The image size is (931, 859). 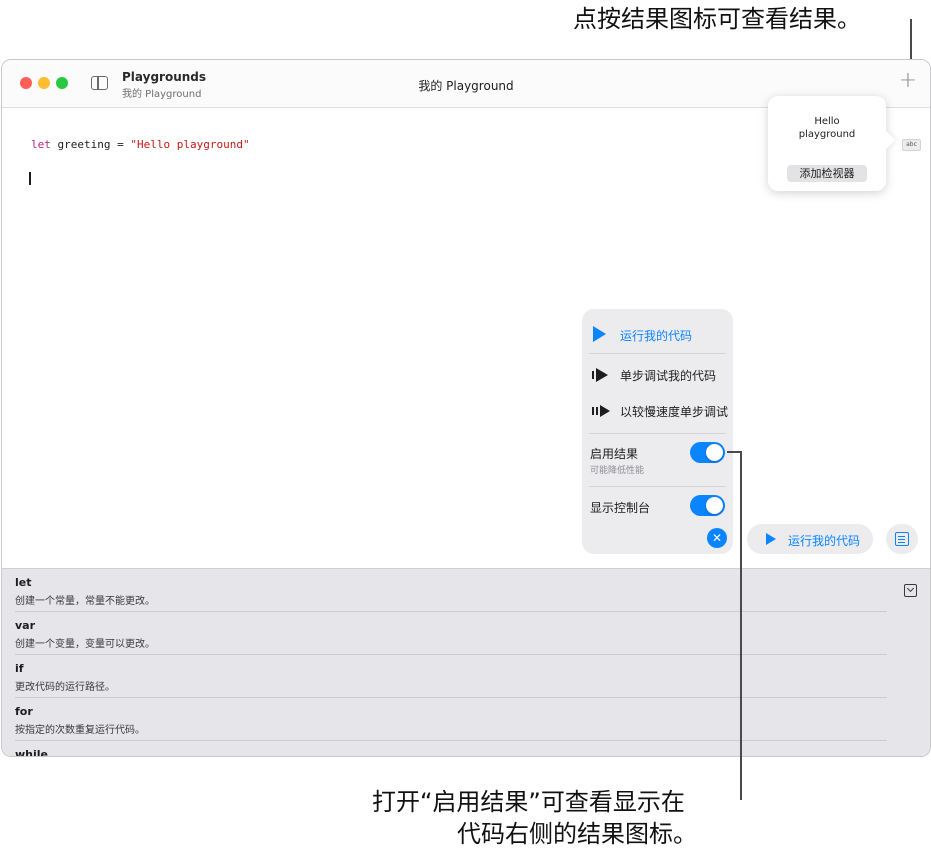 I want to click on console-button, so click(x=902, y=539).